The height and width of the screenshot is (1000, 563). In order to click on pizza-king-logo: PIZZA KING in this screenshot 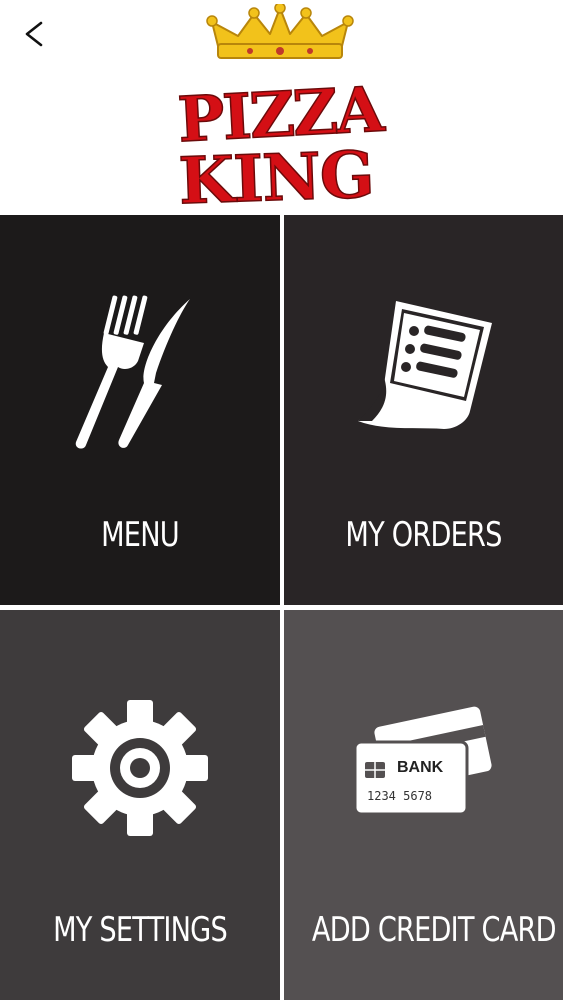, I will do `click(281, 108)`.